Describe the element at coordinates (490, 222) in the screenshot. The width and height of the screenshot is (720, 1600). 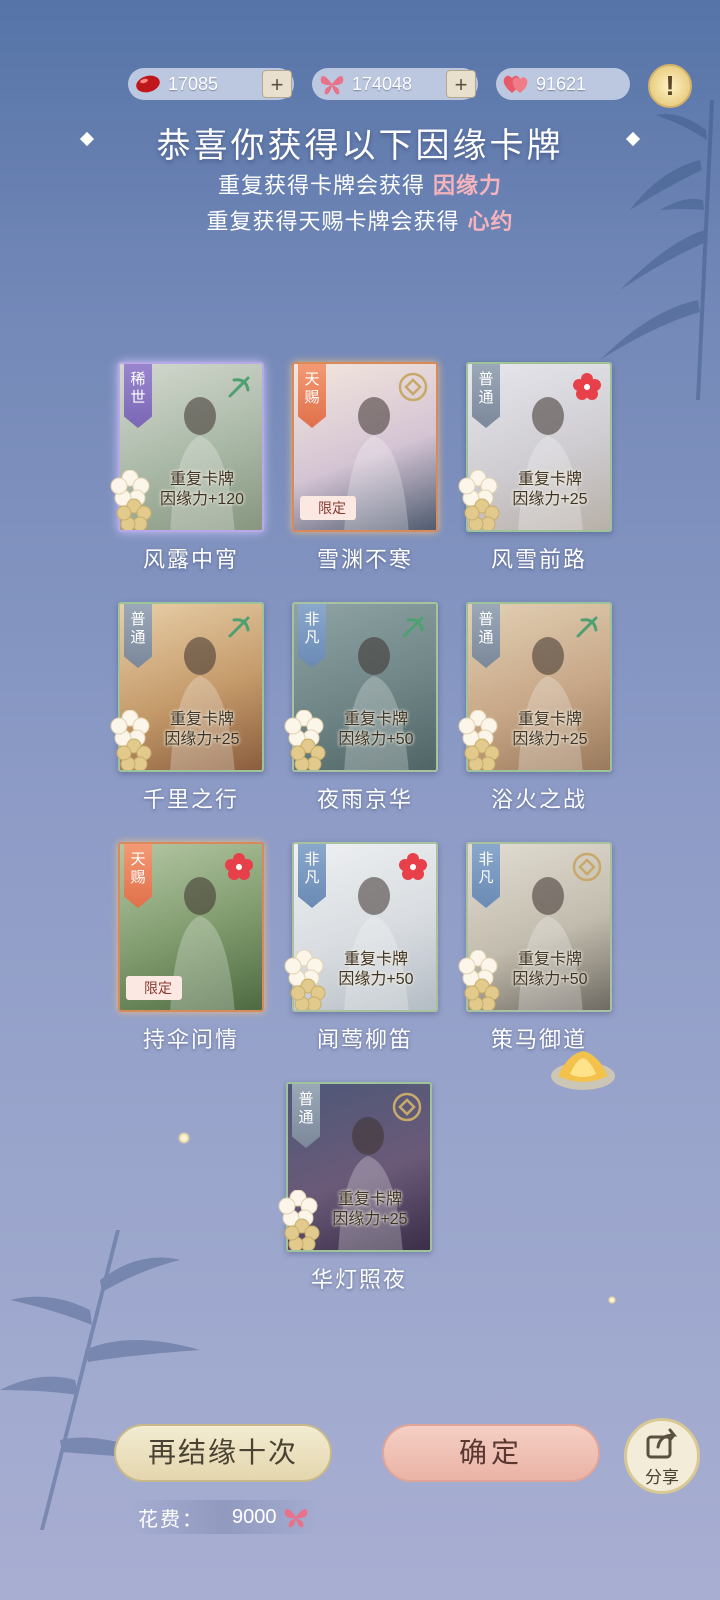
I see `highlight-xinyue: 心约` at that location.